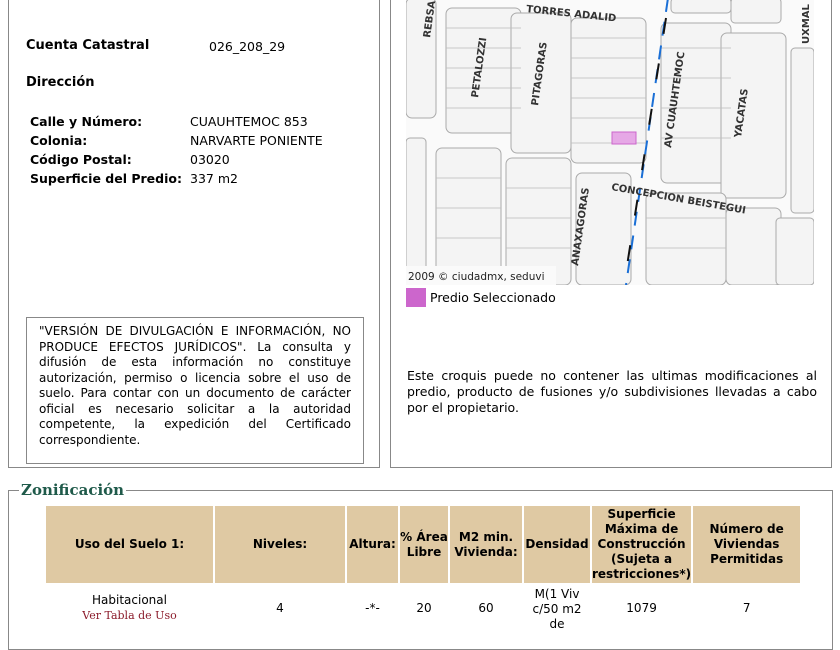 This screenshot has height=650, width=840. I want to click on niveles-value: 4, so click(280, 607).